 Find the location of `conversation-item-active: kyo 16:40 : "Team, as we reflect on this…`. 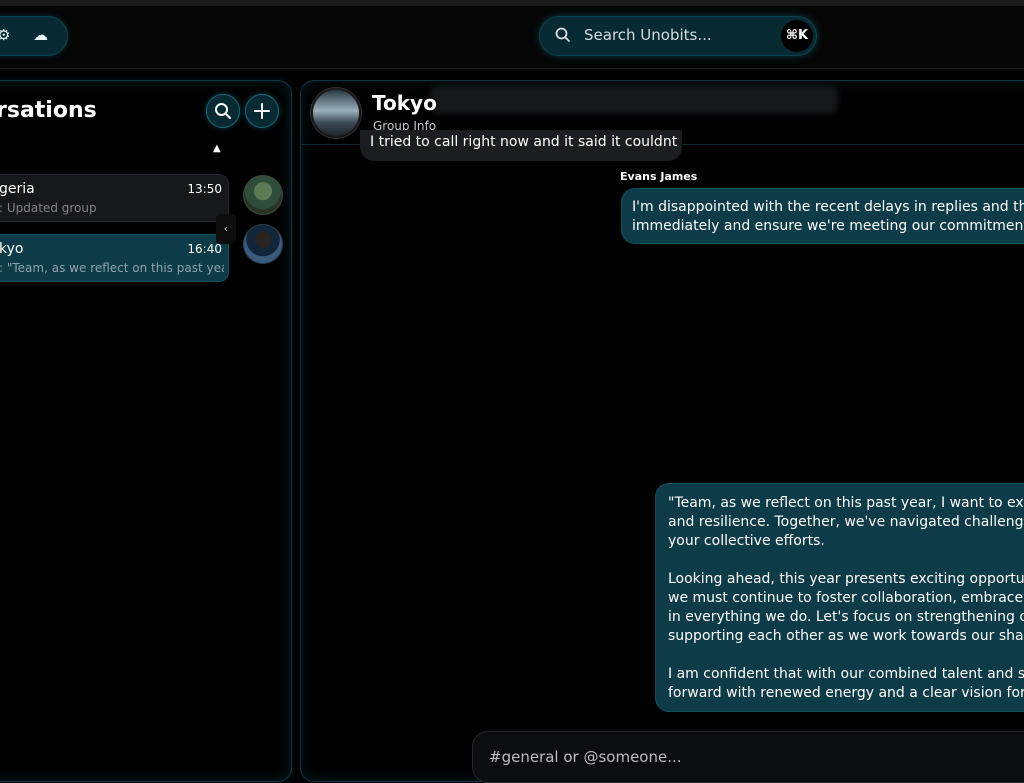

conversation-item-active: kyo 16:40 : "Team, as we reflect on this… is located at coordinates (114, 258).